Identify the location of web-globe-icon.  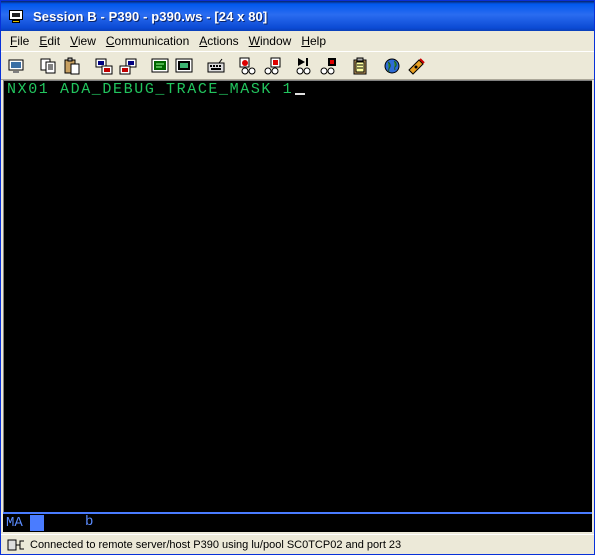
(392, 66).